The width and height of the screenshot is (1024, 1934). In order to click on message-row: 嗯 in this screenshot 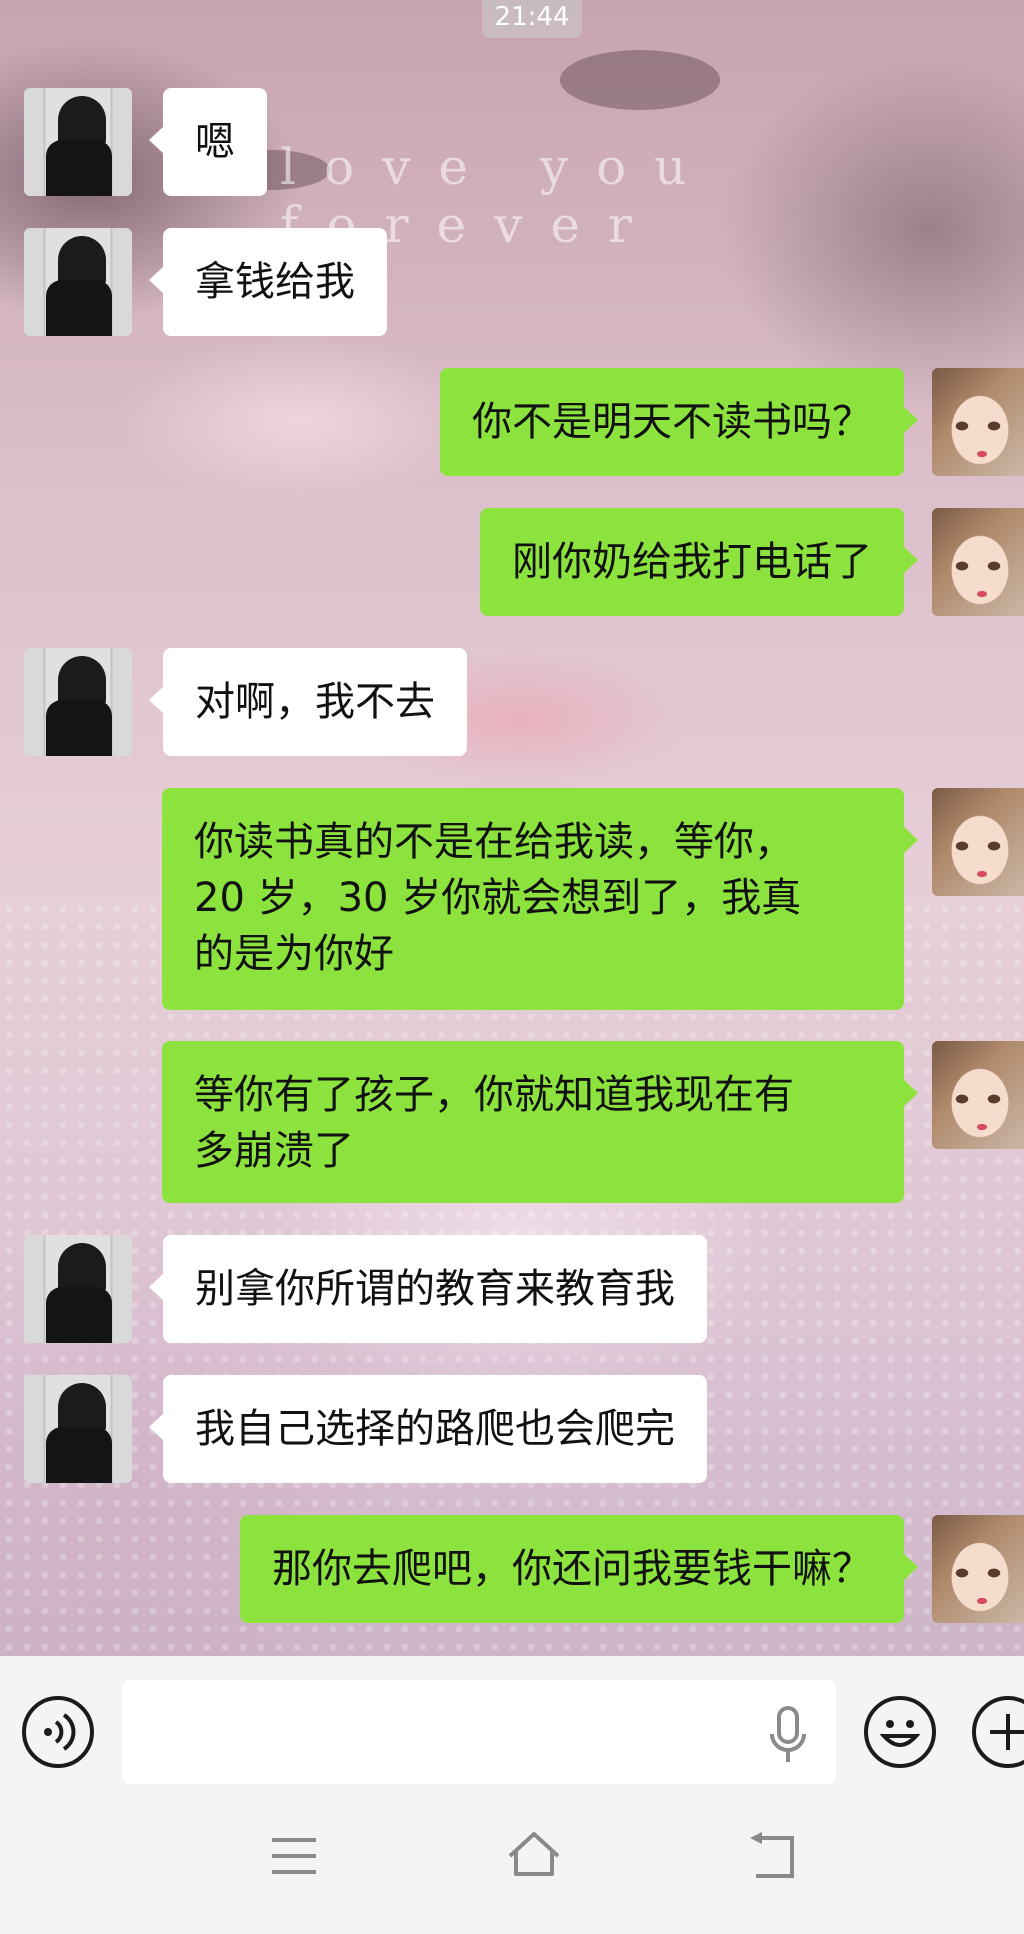, I will do `click(512, 142)`.